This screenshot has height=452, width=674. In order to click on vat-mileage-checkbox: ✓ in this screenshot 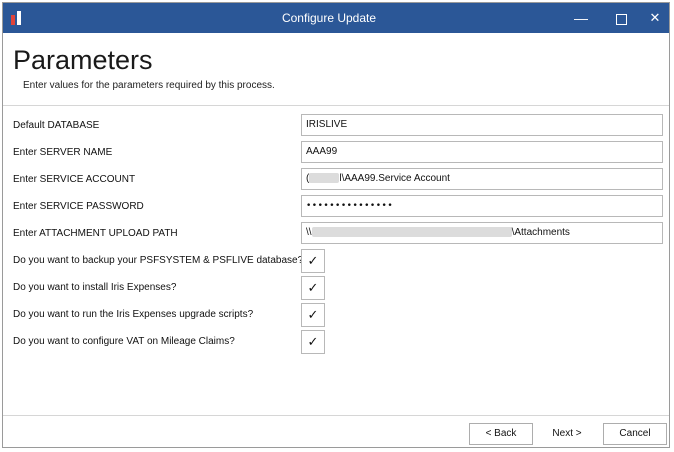, I will do `click(313, 342)`.